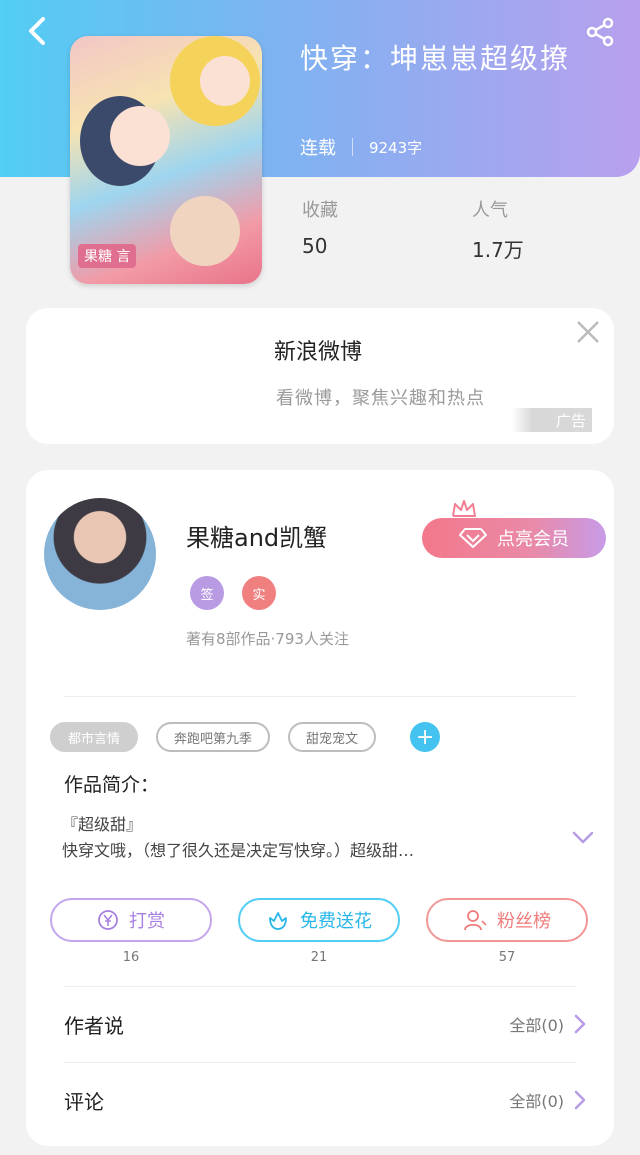 The image size is (640, 1155). What do you see at coordinates (131, 957) in the screenshot?
I see `reward-count: 16` at bounding box center [131, 957].